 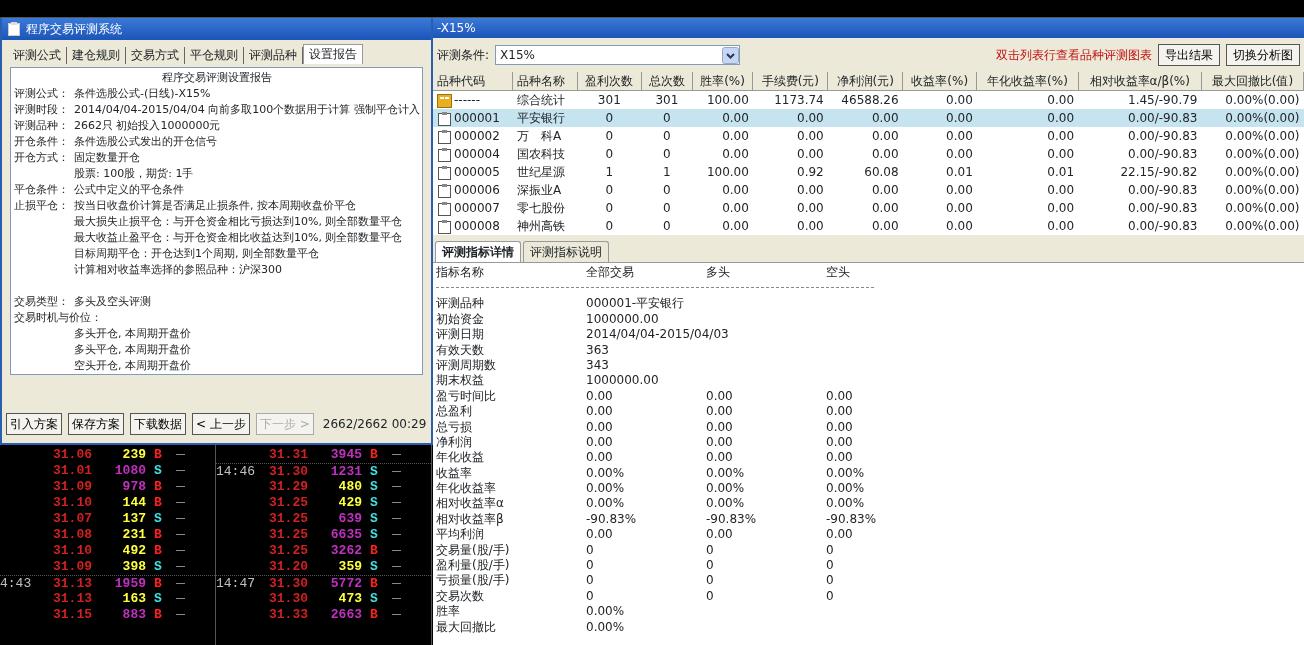 What do you see at coordinates (345, 551) in the screenshot?
I see `trade-volume: 3262` at bounding box center [345, 551].